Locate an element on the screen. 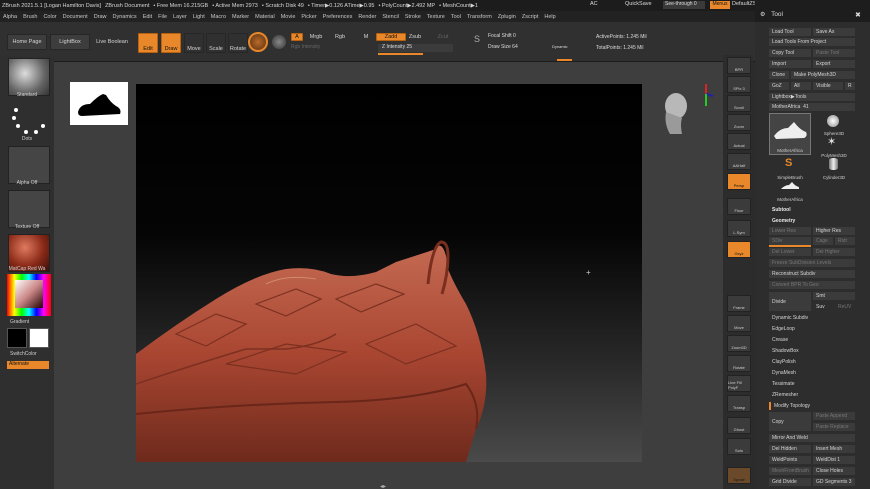 Image resolution: width=870 pixels, height=489 pixels. color-swatch-square is located at coordinates (29, 294).